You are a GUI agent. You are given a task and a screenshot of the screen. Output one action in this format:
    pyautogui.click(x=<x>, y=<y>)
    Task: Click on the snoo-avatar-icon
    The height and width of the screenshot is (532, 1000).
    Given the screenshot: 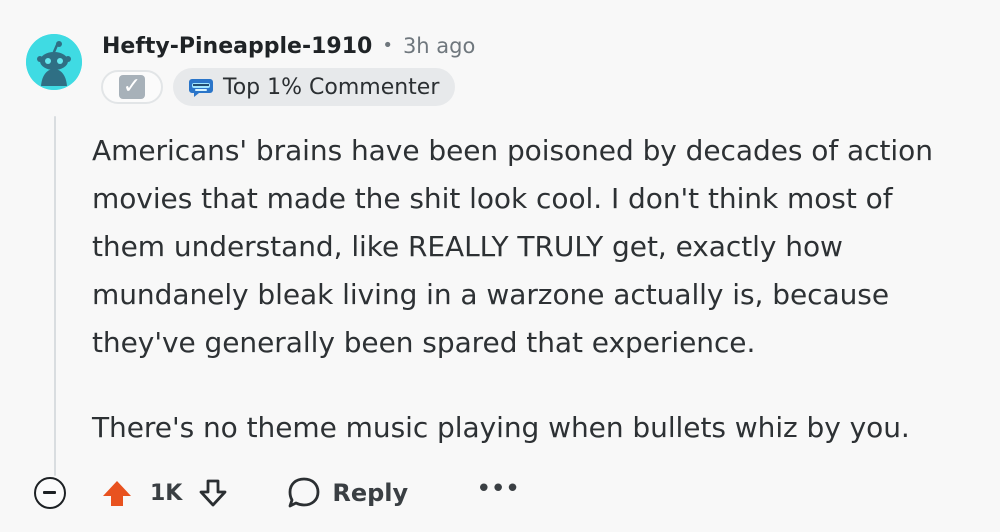 What is the action you would take?
    pyautogui.click(x=54, y=62)
    